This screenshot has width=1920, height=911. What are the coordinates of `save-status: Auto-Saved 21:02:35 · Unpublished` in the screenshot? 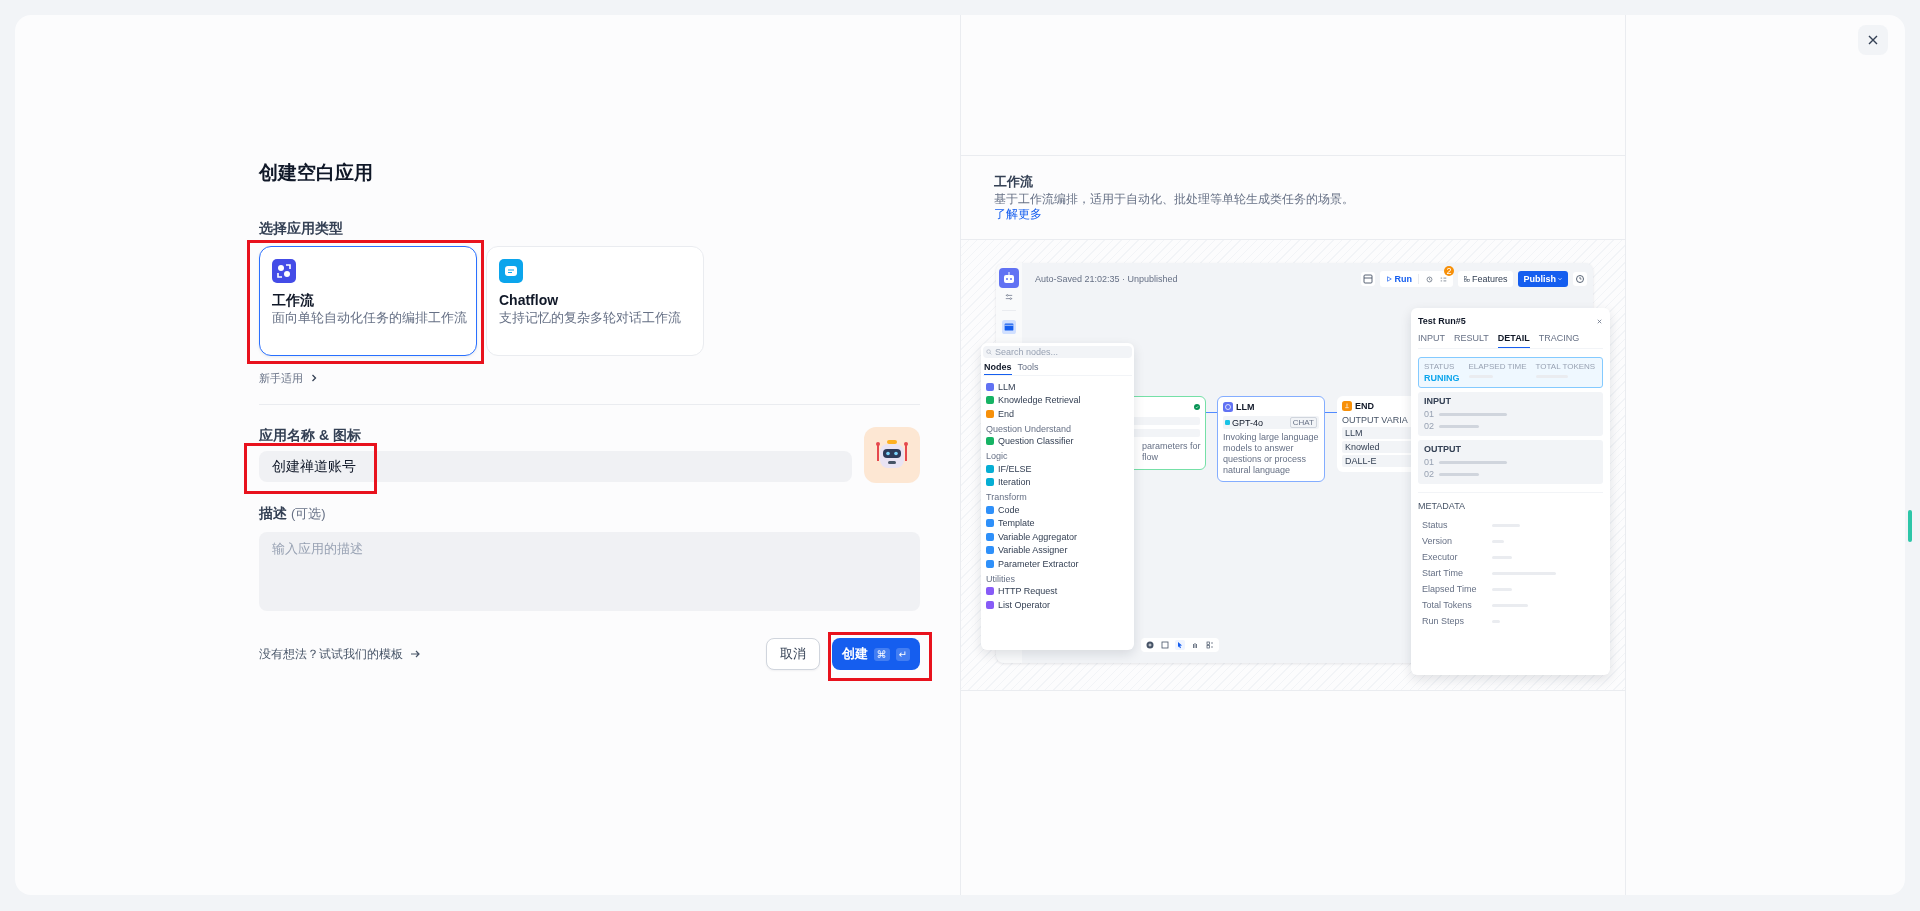 It's located at (1106, 279).